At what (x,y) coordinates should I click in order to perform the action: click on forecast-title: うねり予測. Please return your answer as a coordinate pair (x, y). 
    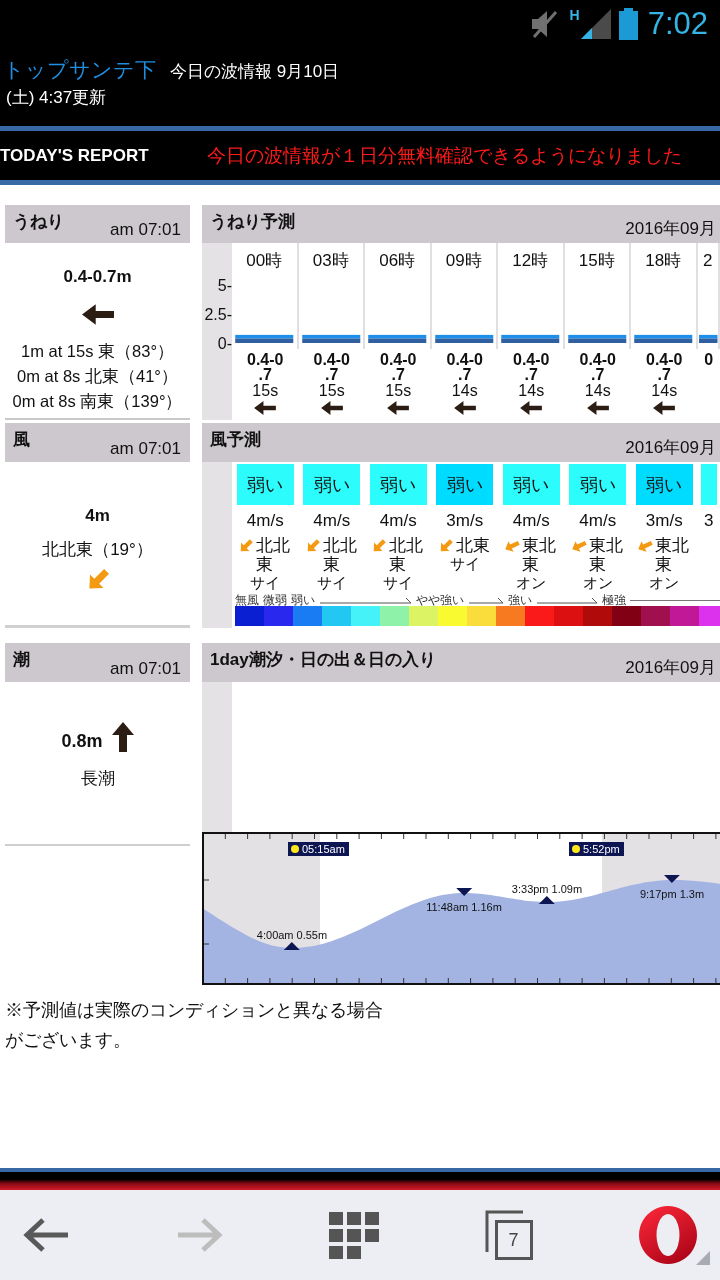
    Looking at the image, I should click on (252, 222).